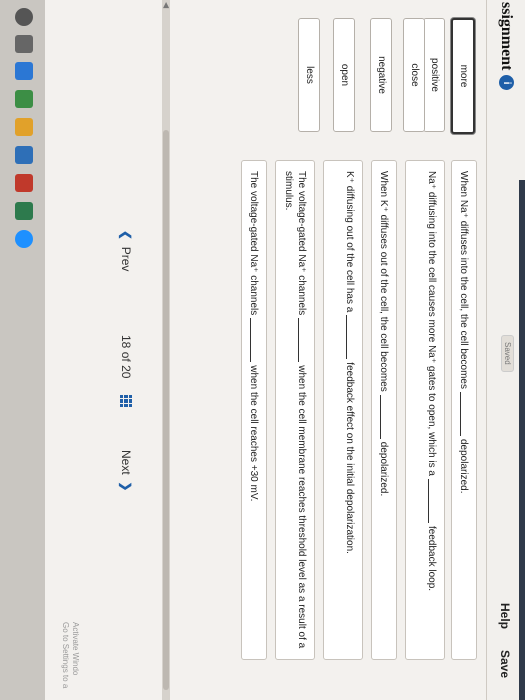 This screenshot has width=525, height=700. I want to click on prev-label: Prev, so click(126, 259).